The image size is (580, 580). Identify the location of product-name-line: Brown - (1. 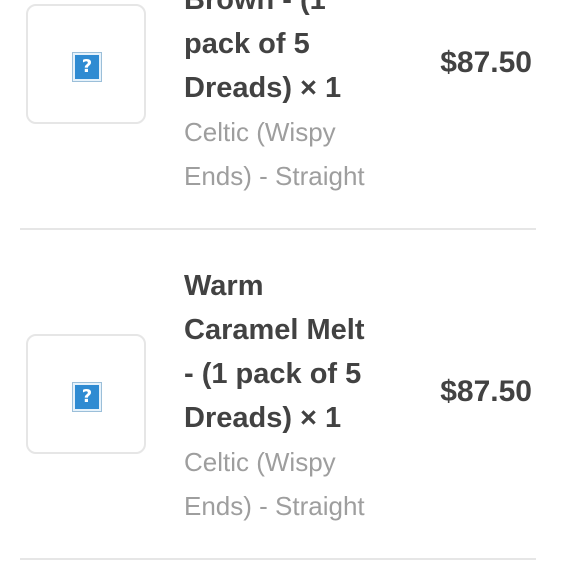
(255, 8).